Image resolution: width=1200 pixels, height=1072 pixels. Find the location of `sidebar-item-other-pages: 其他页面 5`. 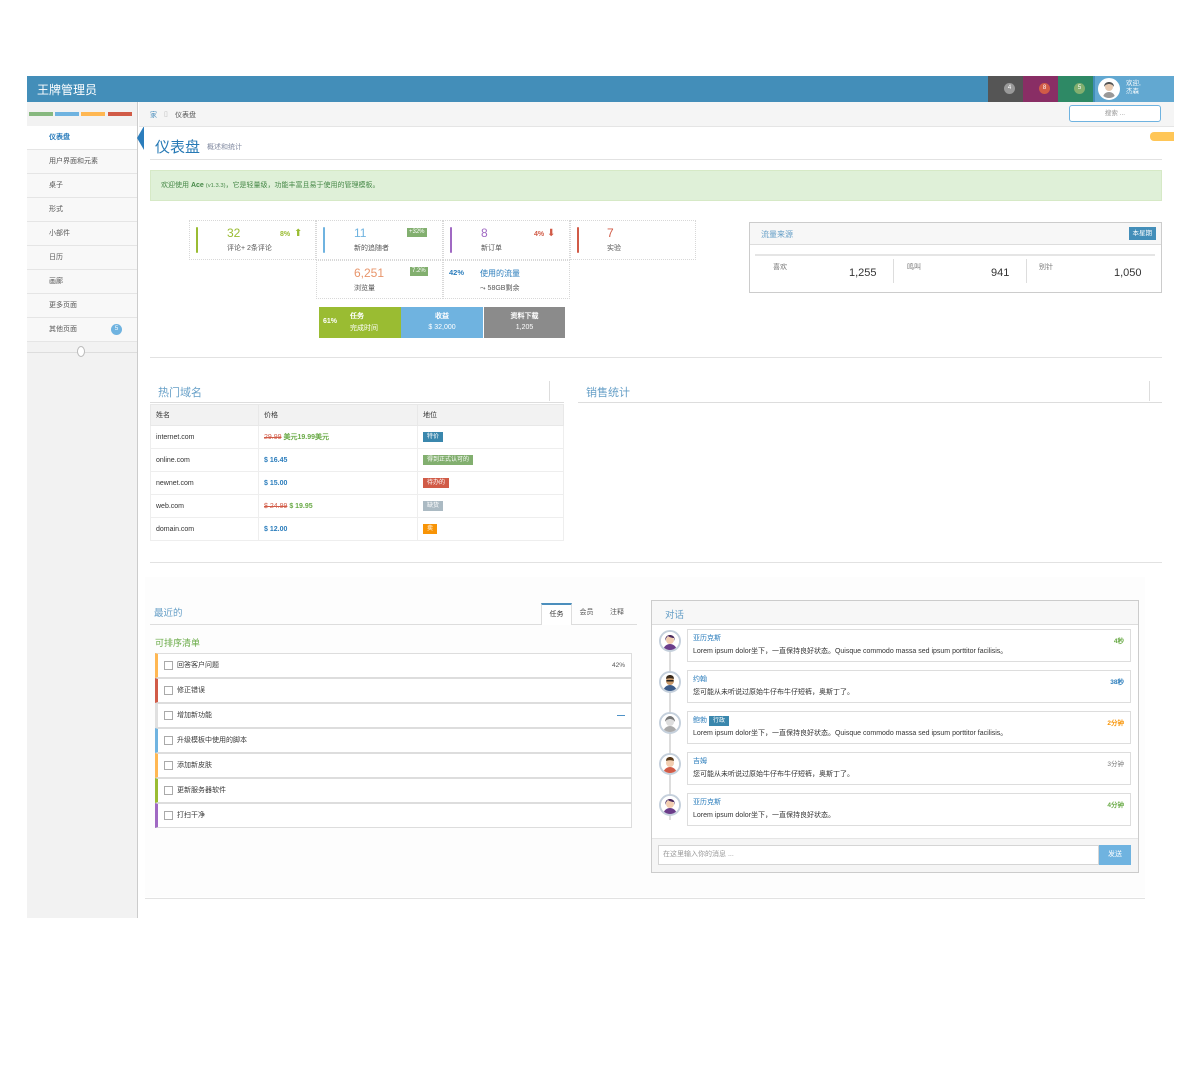

sidebar-item-other-pages: 其他页面 5 is located at coordinates (82, 330).